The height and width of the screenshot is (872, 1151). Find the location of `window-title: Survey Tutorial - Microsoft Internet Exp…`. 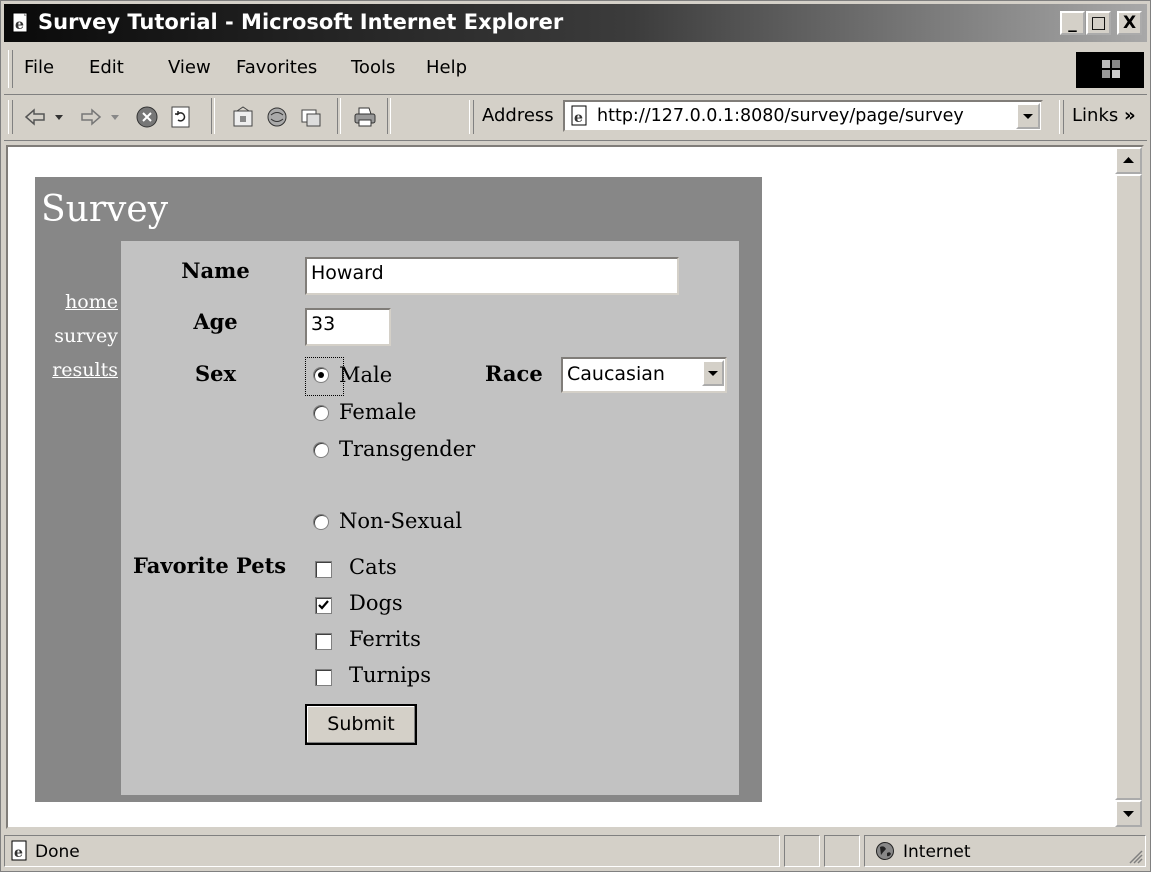

window-title: Survey Tutorial - Microsoft Internet Exp… is located at coordinates (301, 22).